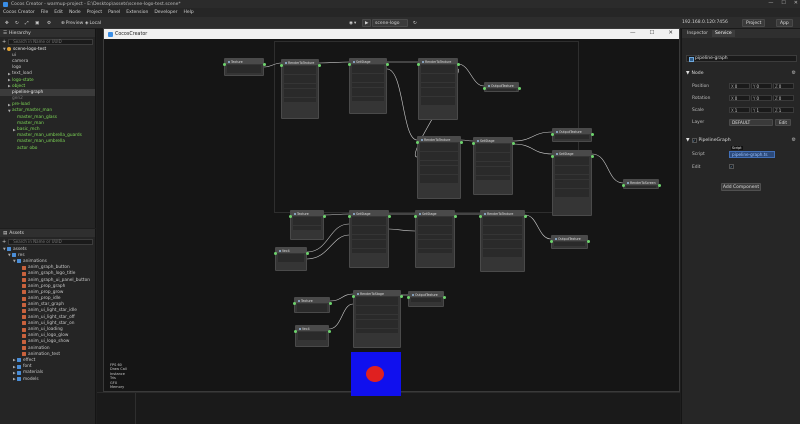 Image resolution: width=800 pixels, height=424 pixels. I want to click on assets-tab: ▤ Assets, so click(47, 233).